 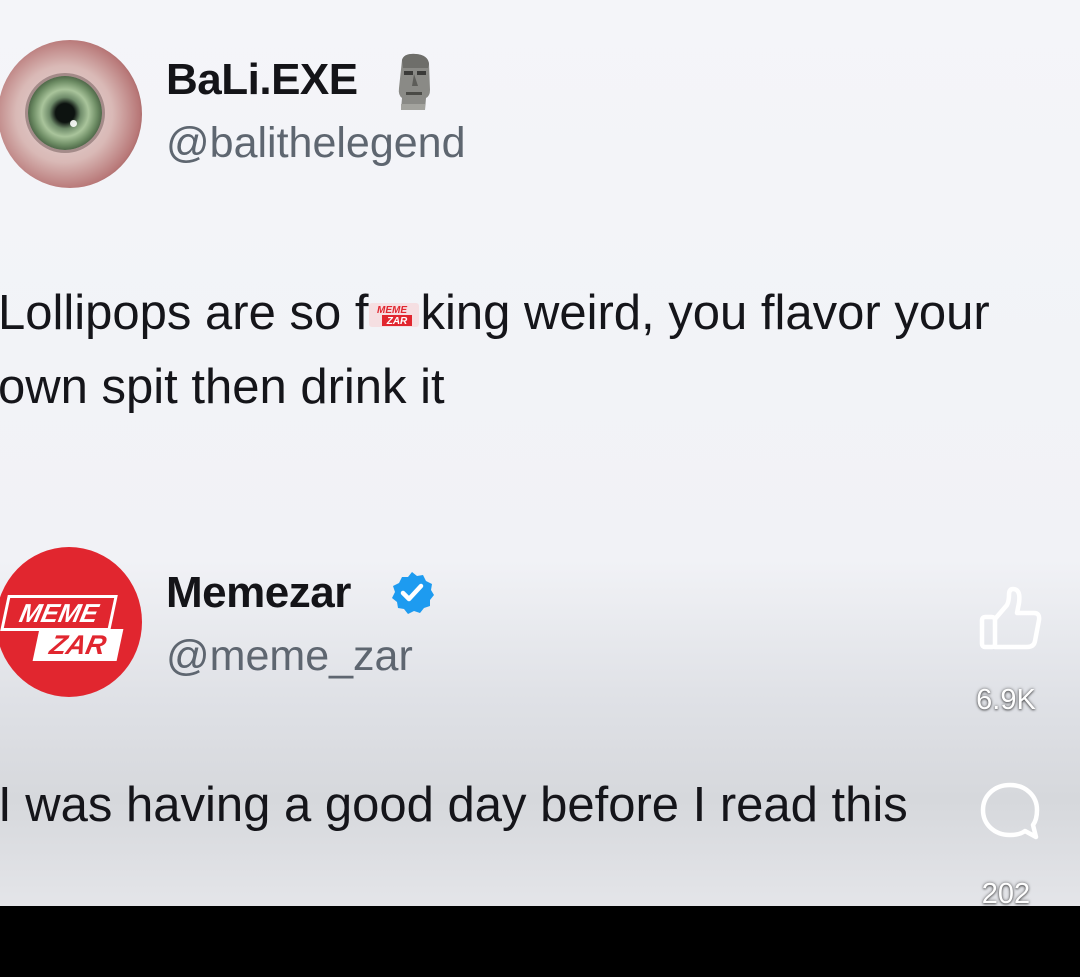 I want to click on eye-iris-icon, so click(x=65, y=113).